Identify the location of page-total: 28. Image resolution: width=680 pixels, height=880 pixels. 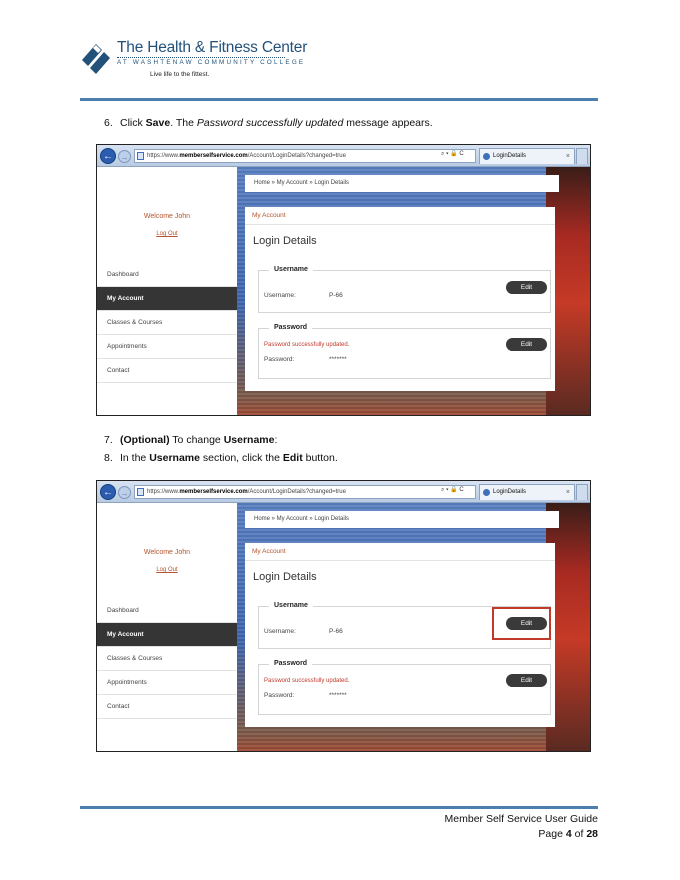
(592, 834).